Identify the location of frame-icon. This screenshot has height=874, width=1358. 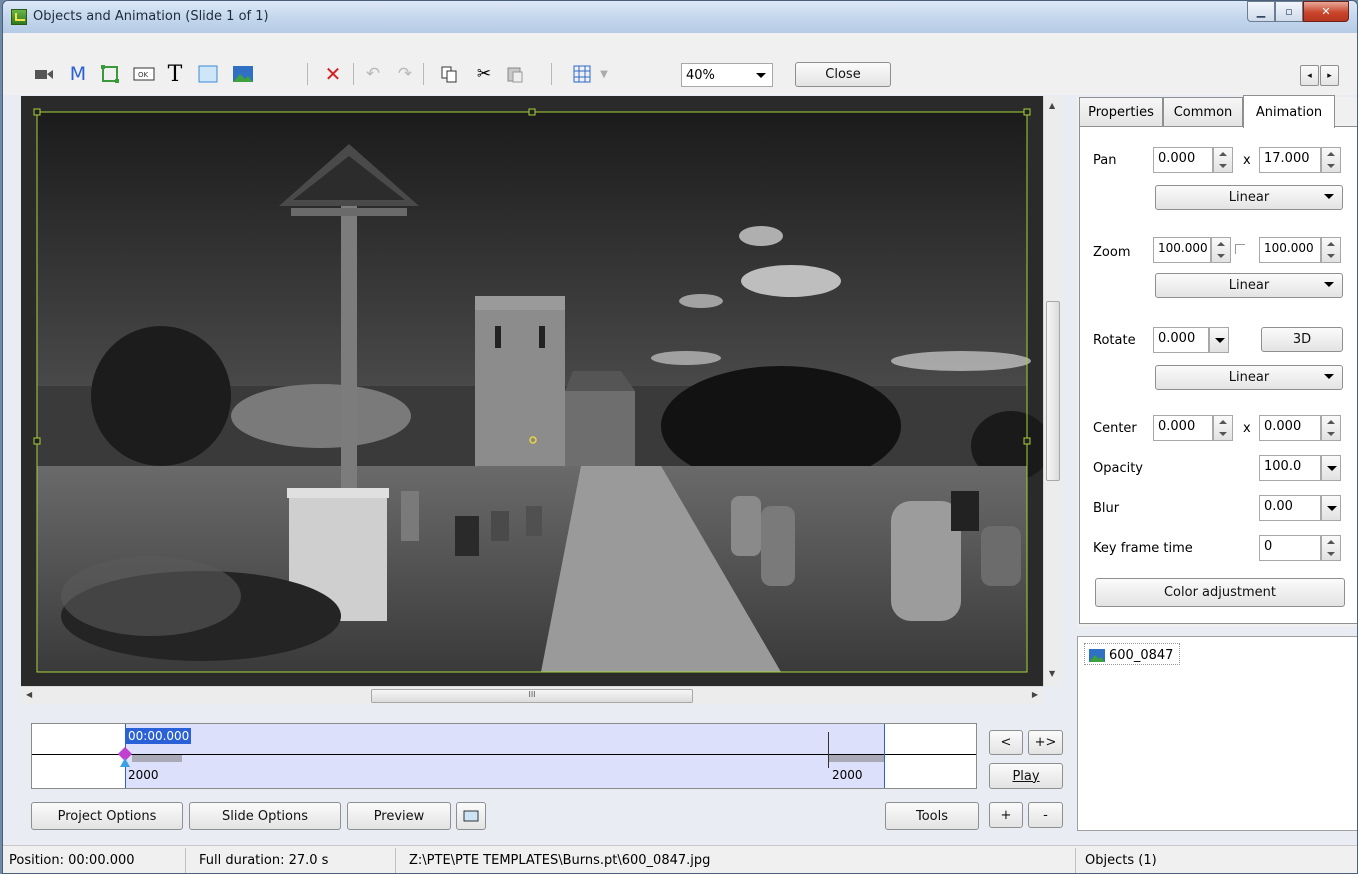
(110, 74).